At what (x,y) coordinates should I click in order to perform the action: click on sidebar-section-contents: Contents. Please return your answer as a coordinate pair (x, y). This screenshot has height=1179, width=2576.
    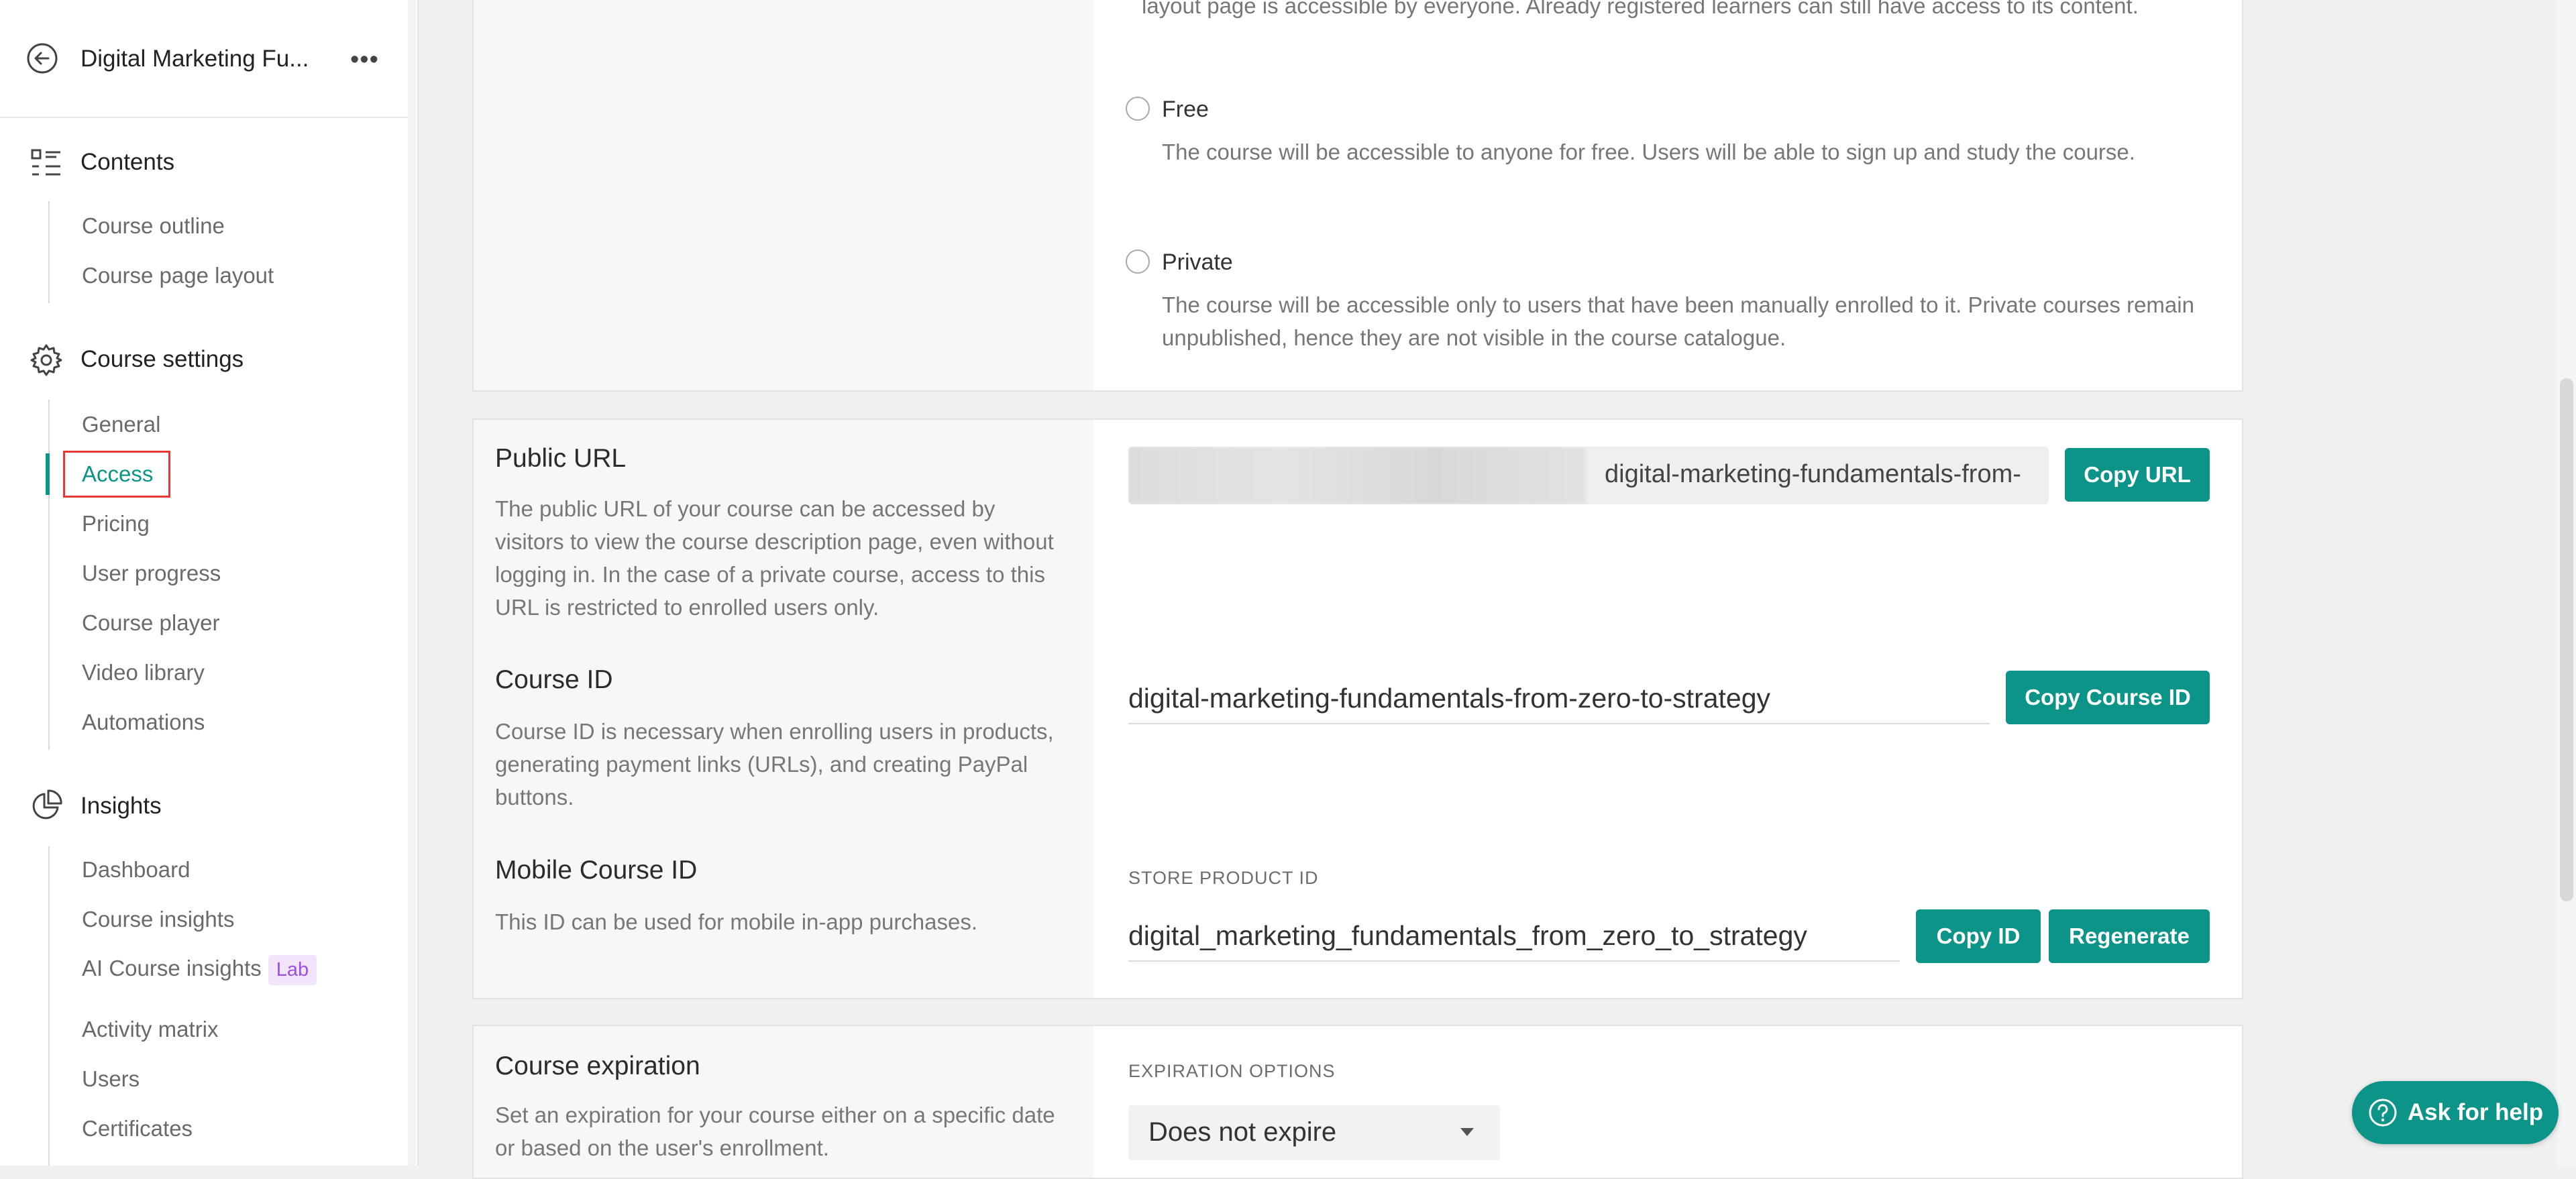
    Looking at the image, I should click on (127, 162).